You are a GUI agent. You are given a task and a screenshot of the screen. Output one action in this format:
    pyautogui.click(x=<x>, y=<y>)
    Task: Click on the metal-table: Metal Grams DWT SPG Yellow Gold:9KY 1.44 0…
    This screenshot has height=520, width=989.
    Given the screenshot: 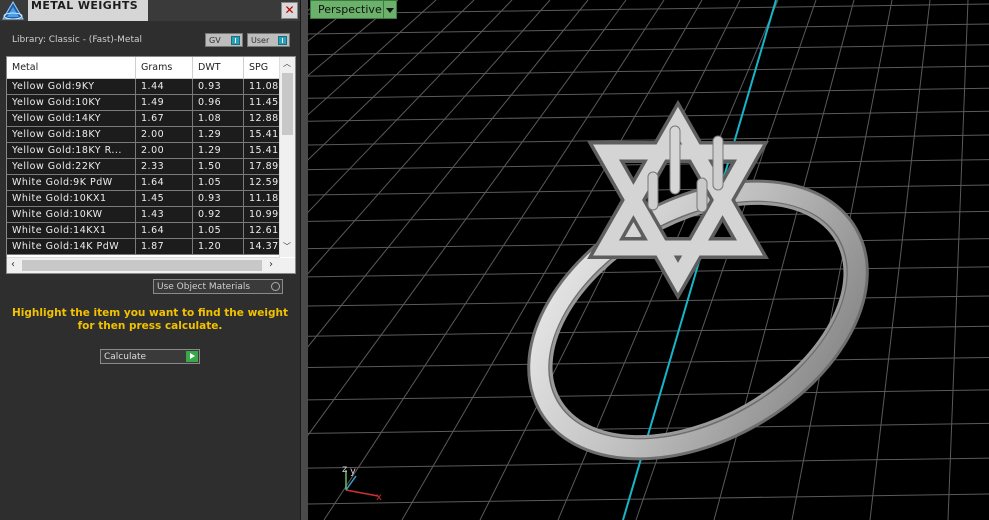 What is the action you would take?
    pyautogui.click(x=151, y=165)
    